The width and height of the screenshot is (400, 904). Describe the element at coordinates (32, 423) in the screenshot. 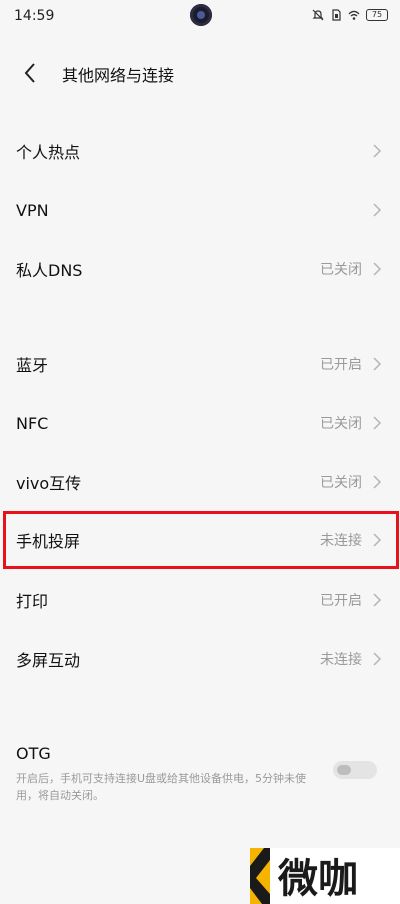

I see `row-label: NFC` at that location.